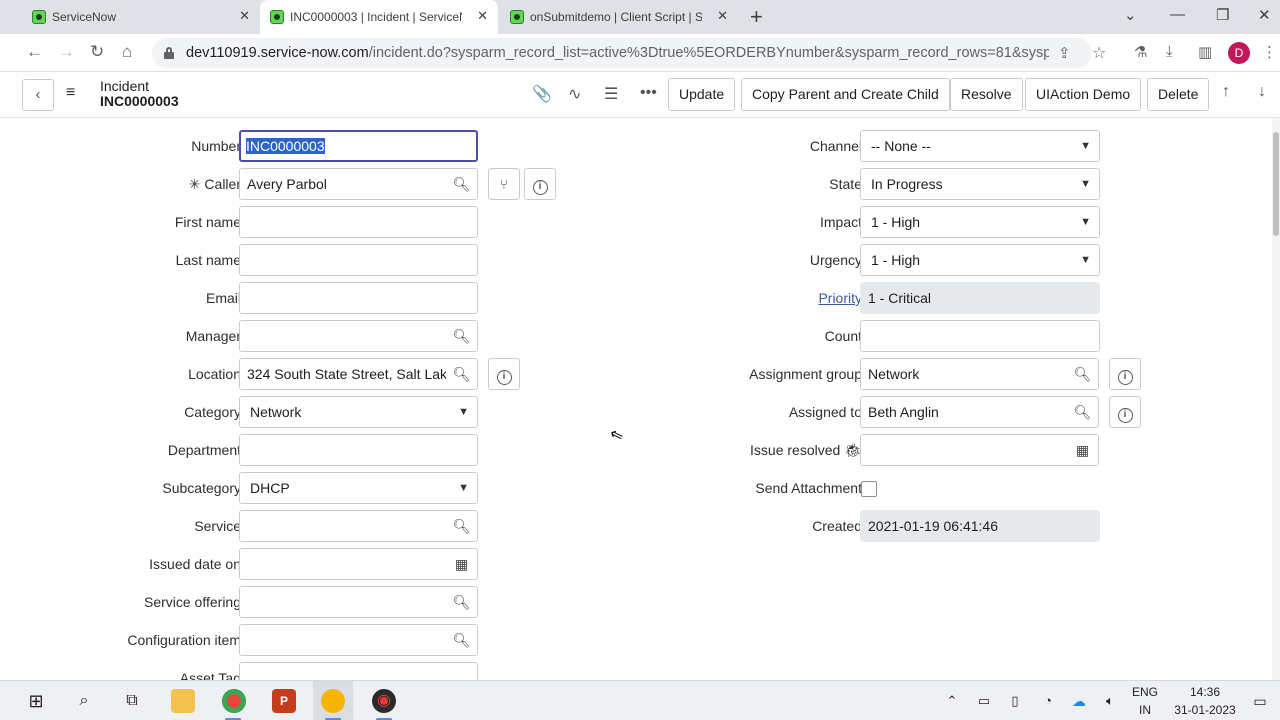 The image size is (1280, 720). I want to click on next-record-arrow-icon: ↓, so click(1262, 92).